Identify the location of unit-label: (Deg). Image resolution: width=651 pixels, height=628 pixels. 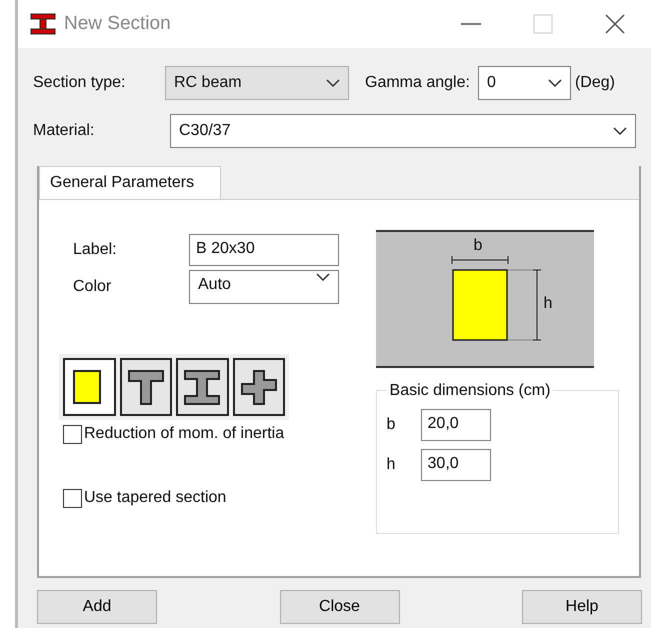
(594, 83).